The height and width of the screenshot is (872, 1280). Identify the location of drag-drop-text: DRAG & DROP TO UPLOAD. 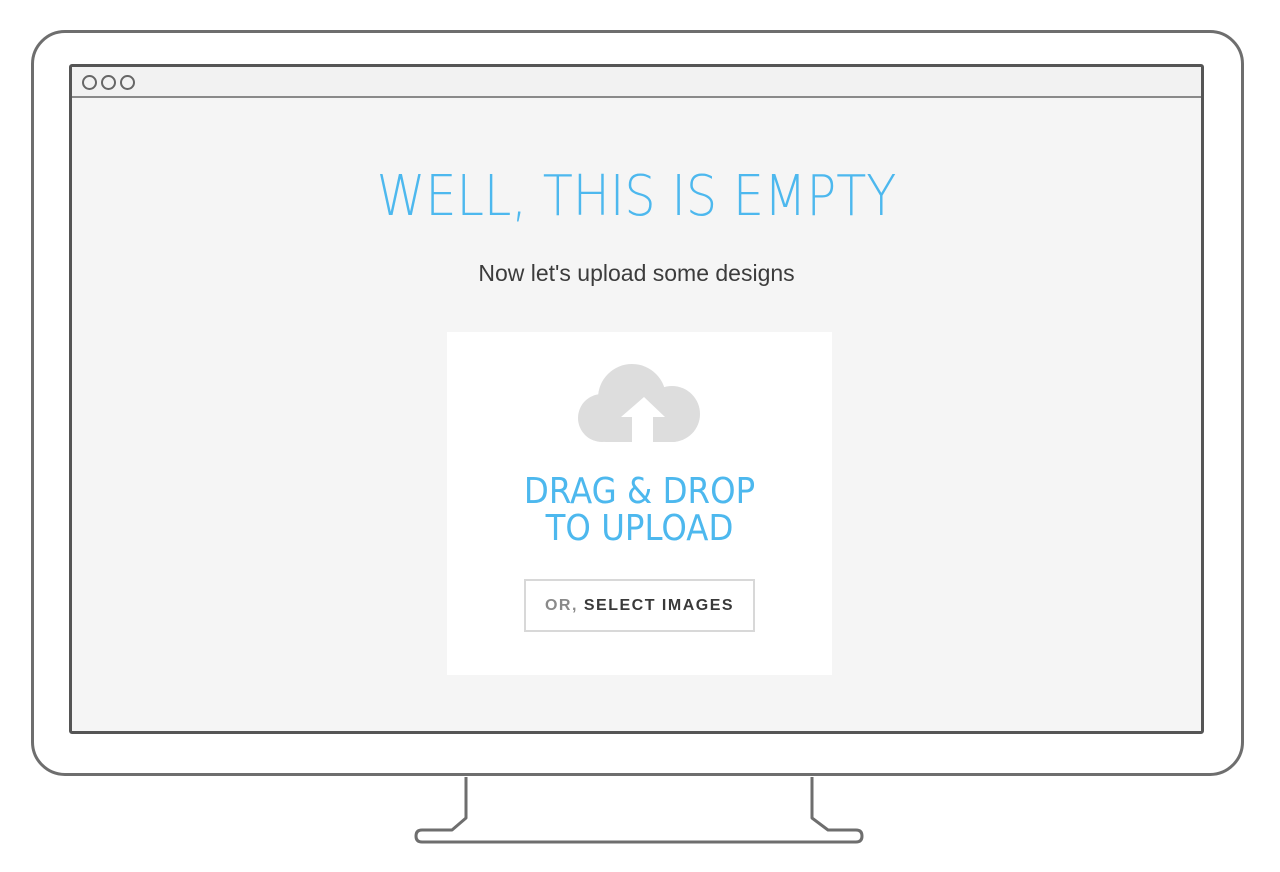
(639, 510).